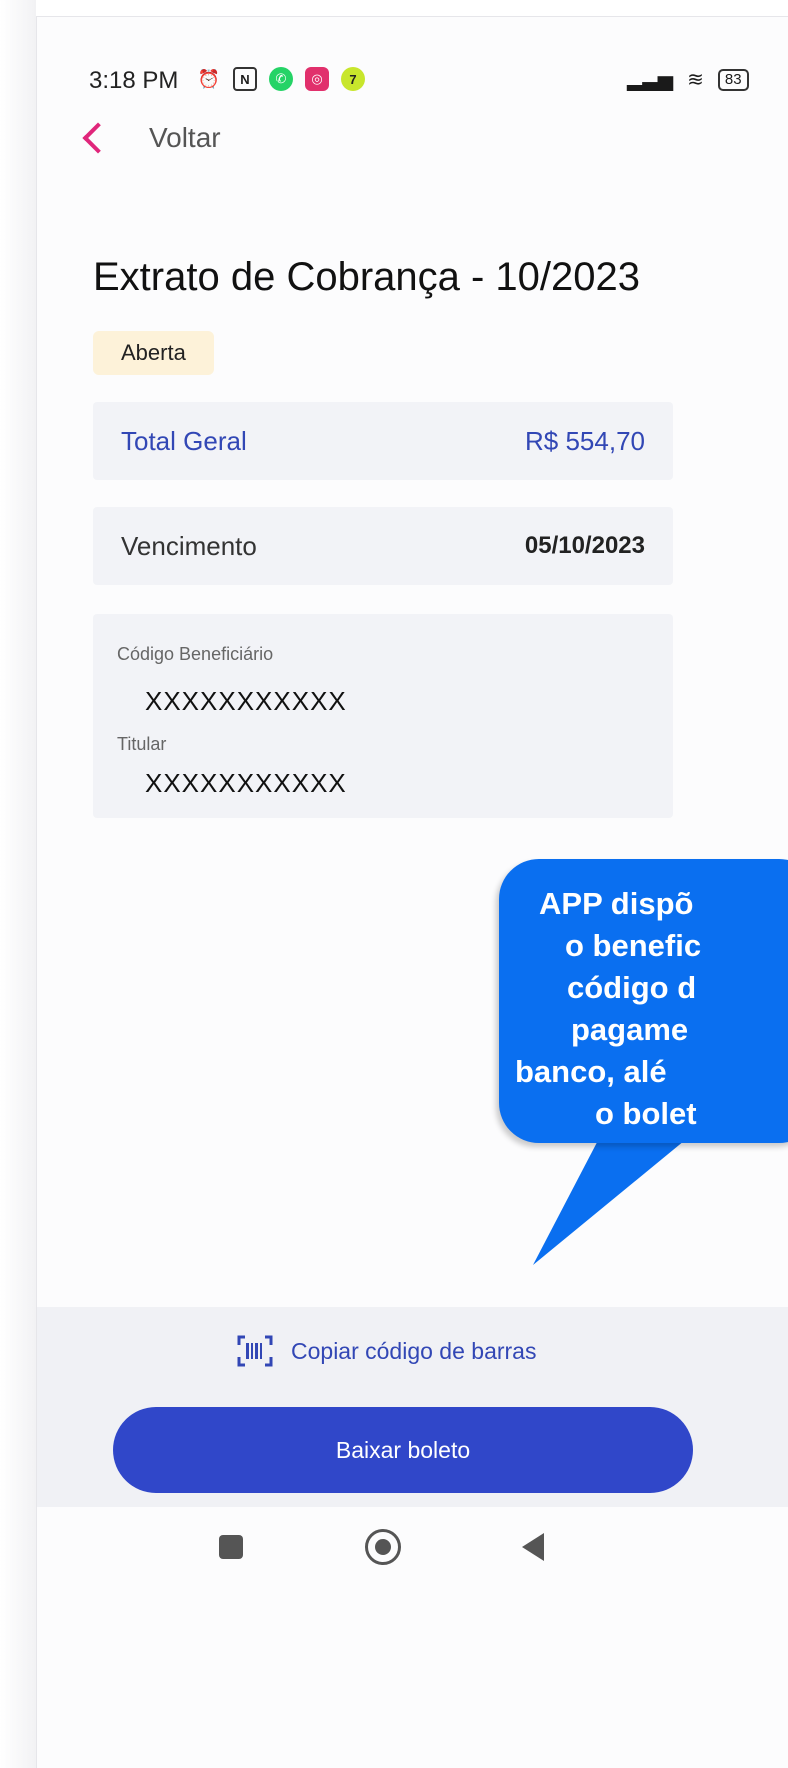  I want to click on alarm-icon: ⏰, so click(209, 78).